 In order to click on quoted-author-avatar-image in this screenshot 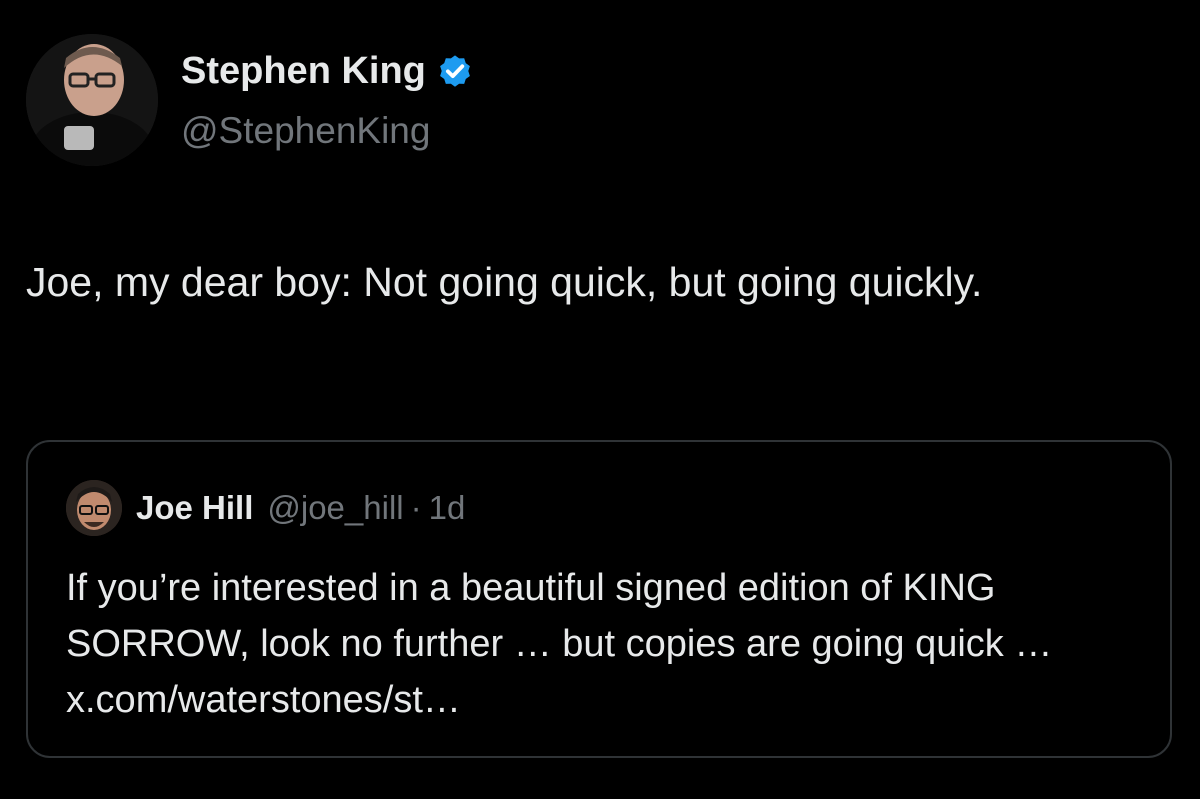, I will do `click(94, 508)`.